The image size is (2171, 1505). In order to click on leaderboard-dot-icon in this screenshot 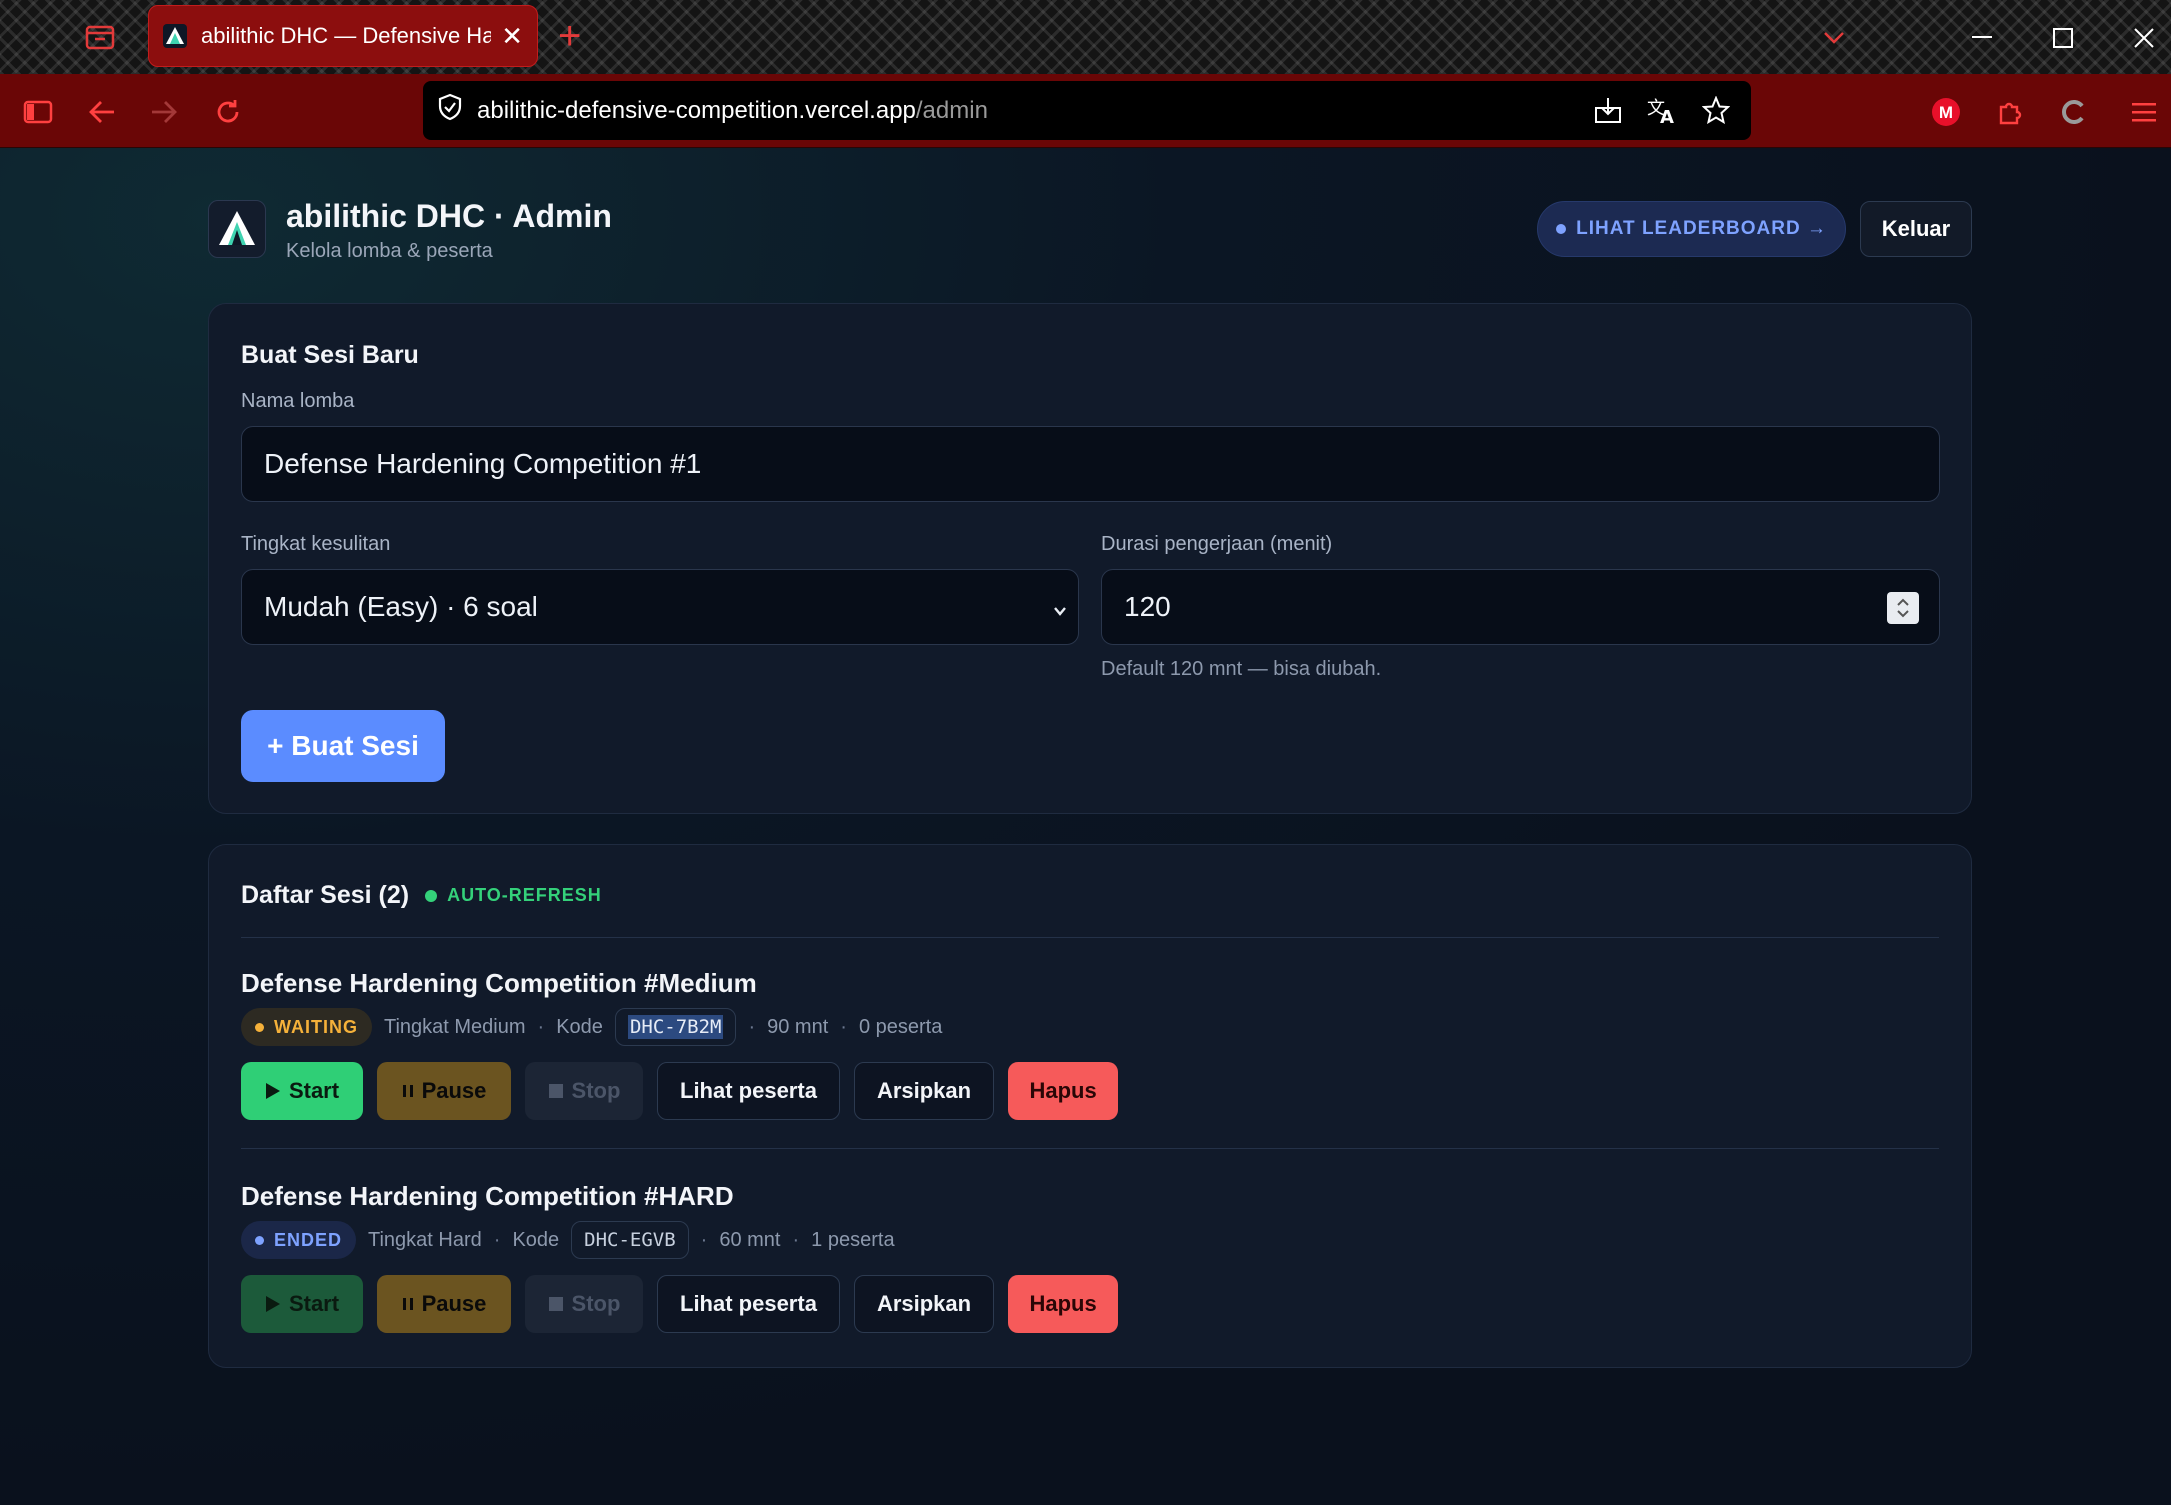, I will do `click(1561, 229)`.